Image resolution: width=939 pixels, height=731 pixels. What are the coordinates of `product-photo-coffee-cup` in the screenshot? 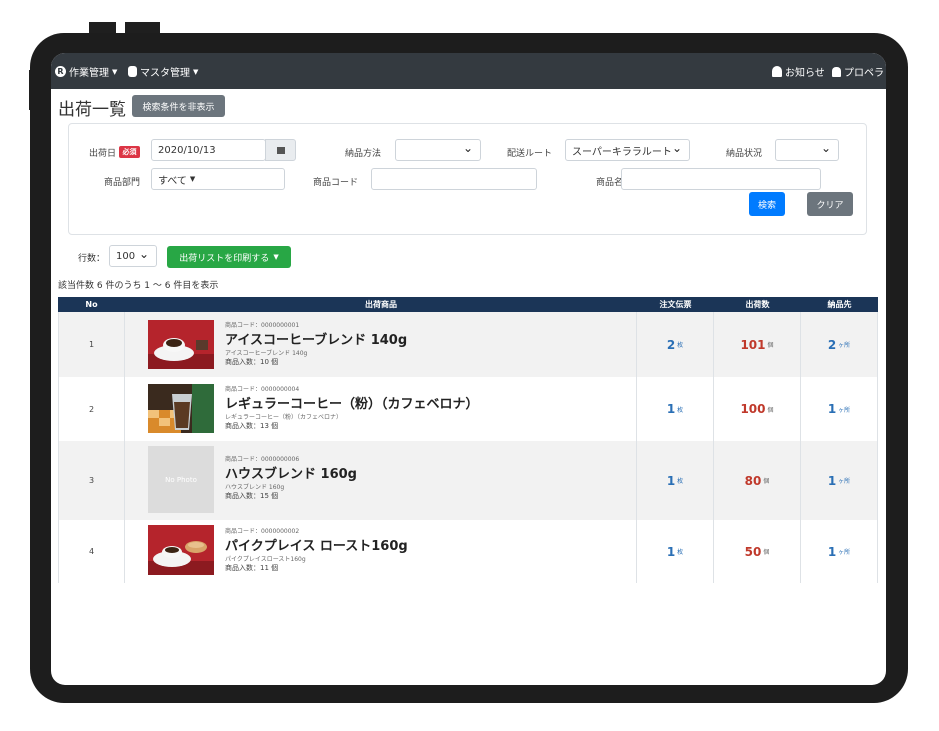 It's located at (181, 344).